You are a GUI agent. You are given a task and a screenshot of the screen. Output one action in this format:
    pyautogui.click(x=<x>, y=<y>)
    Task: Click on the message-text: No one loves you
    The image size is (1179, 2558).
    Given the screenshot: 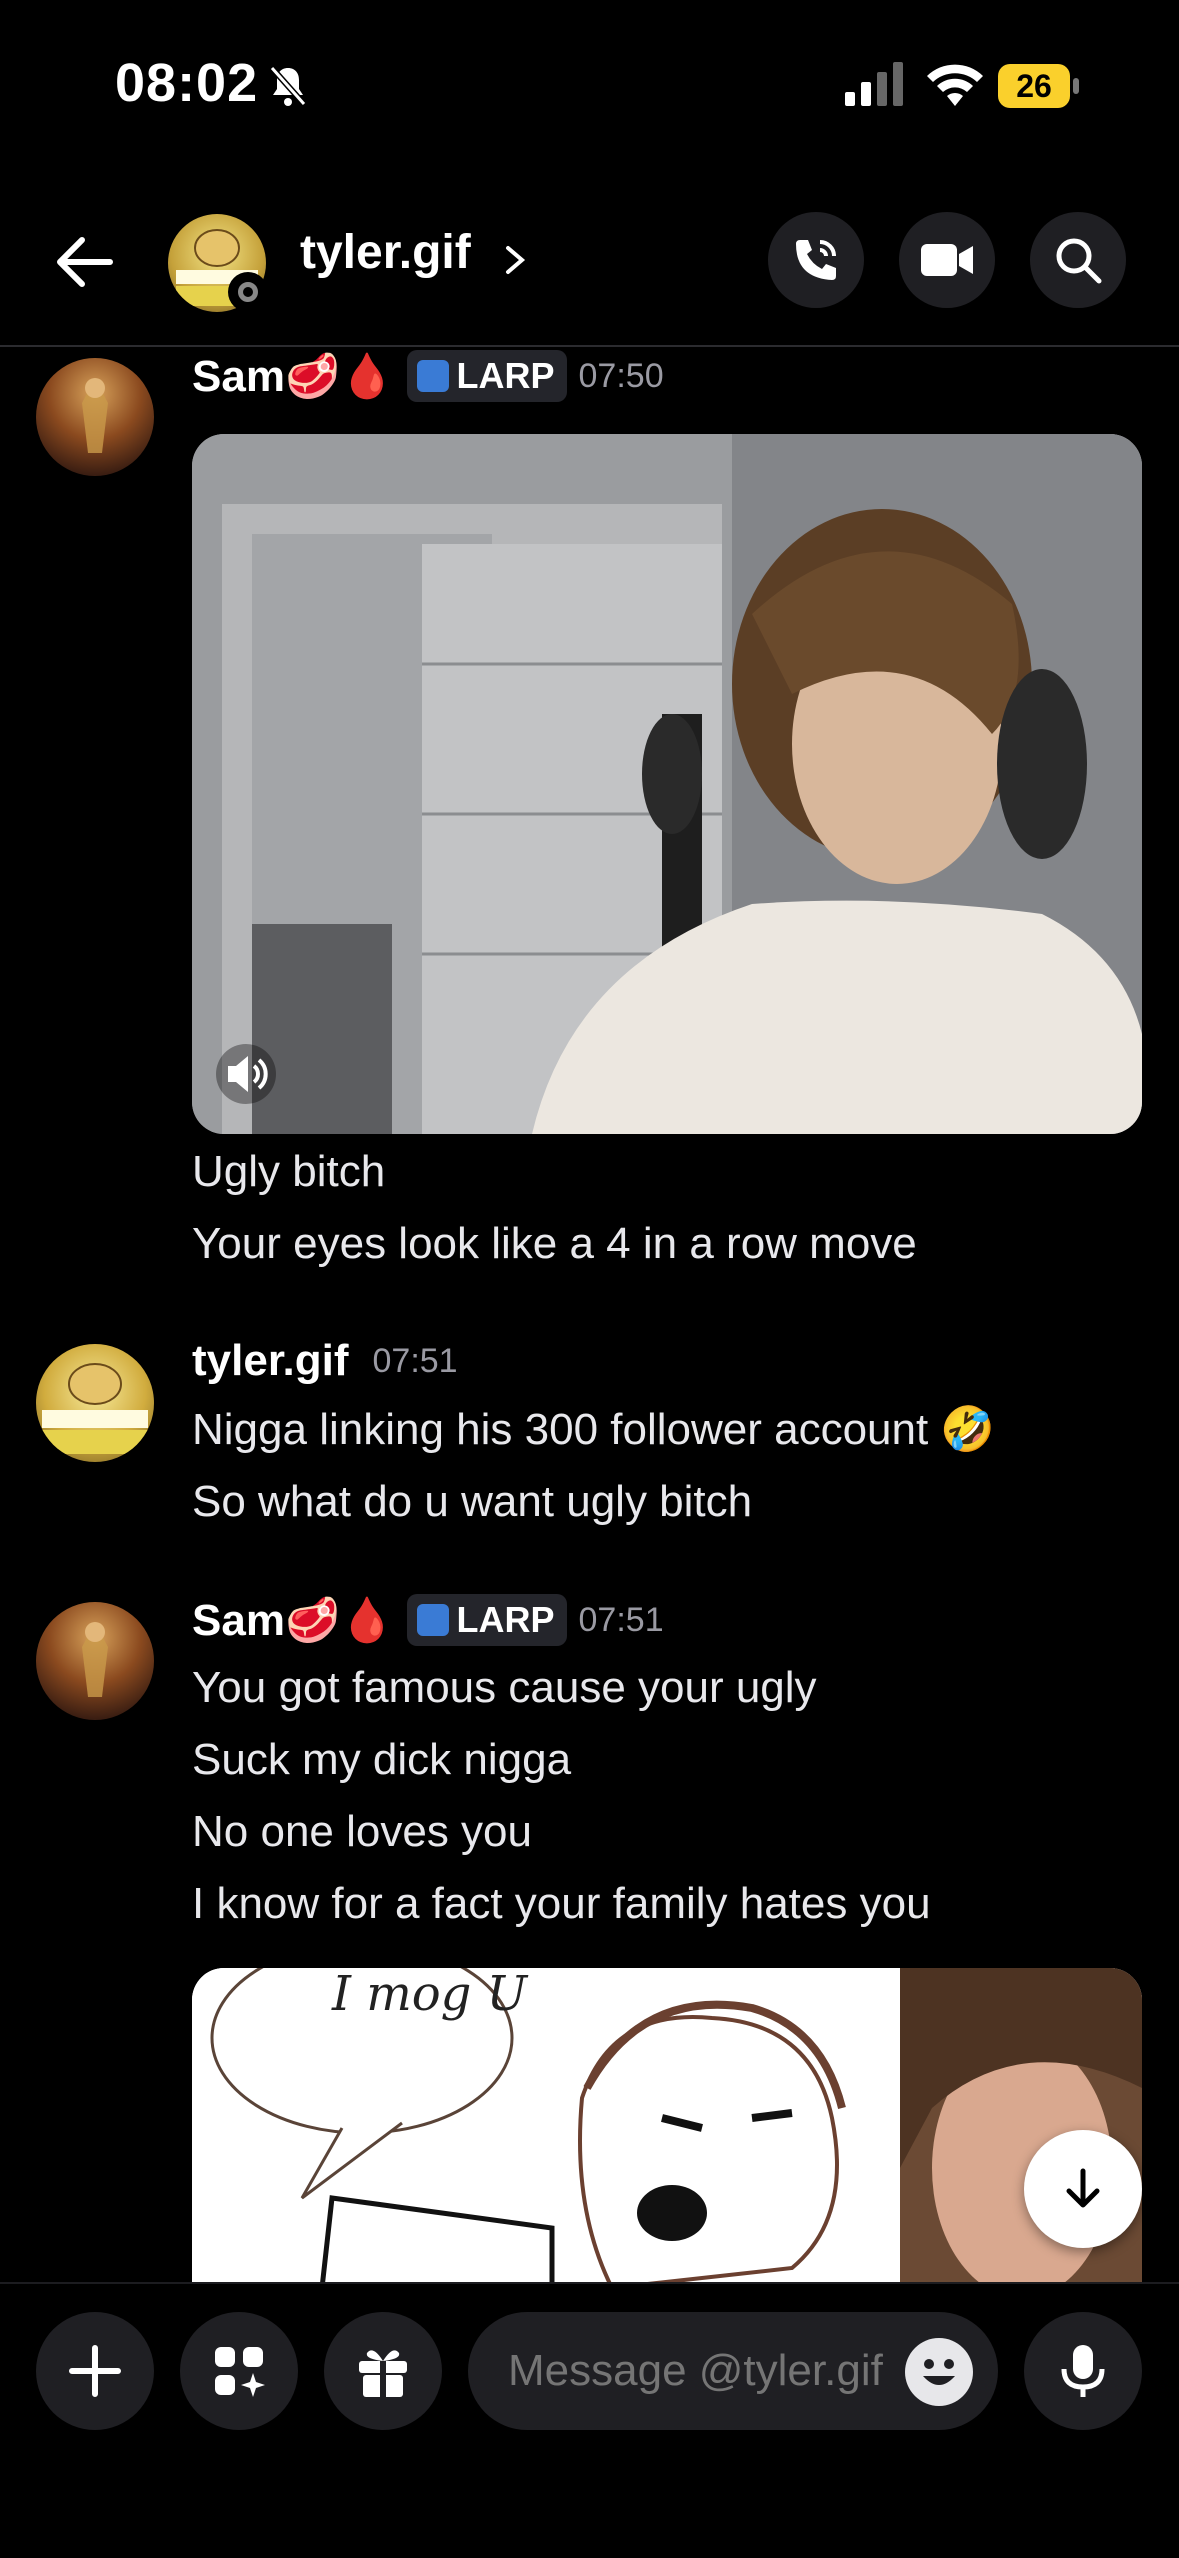 What is the action you would take?
    pyautogui.click(x=362, y=1831)
    